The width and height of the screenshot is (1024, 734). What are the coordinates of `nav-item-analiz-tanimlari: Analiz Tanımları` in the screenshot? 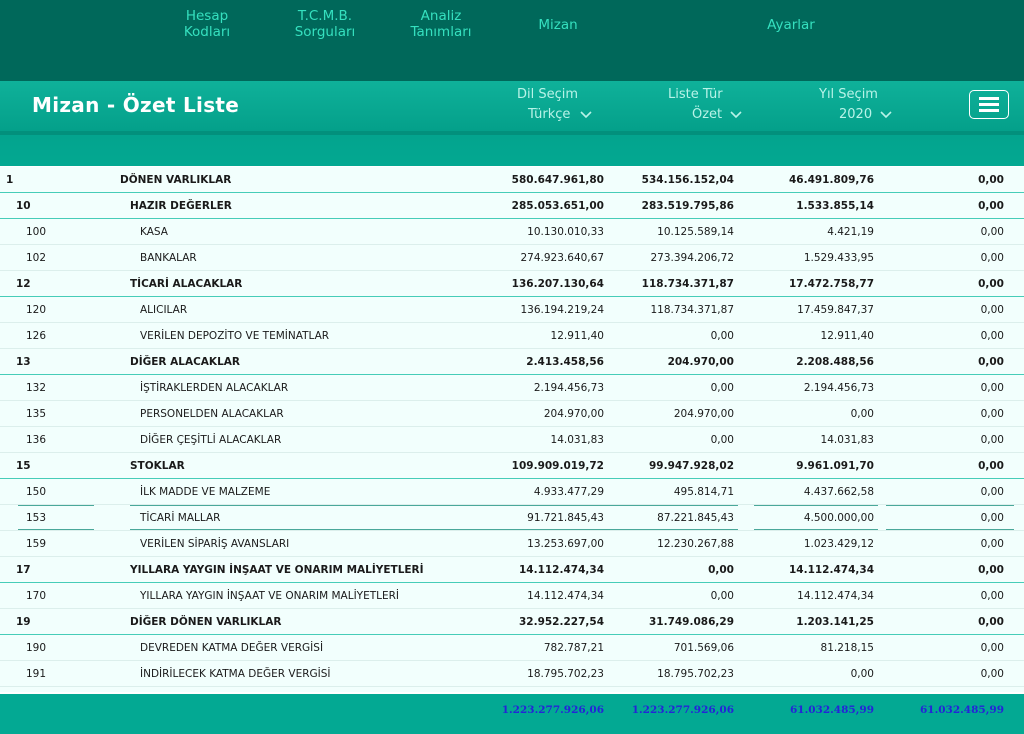 It's located at (441, 24).